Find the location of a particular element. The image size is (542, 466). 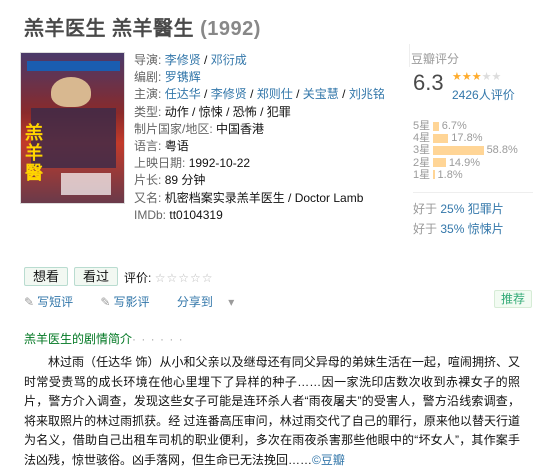

cast-link: 刘兆铭 is located at coordinates (367, 94).